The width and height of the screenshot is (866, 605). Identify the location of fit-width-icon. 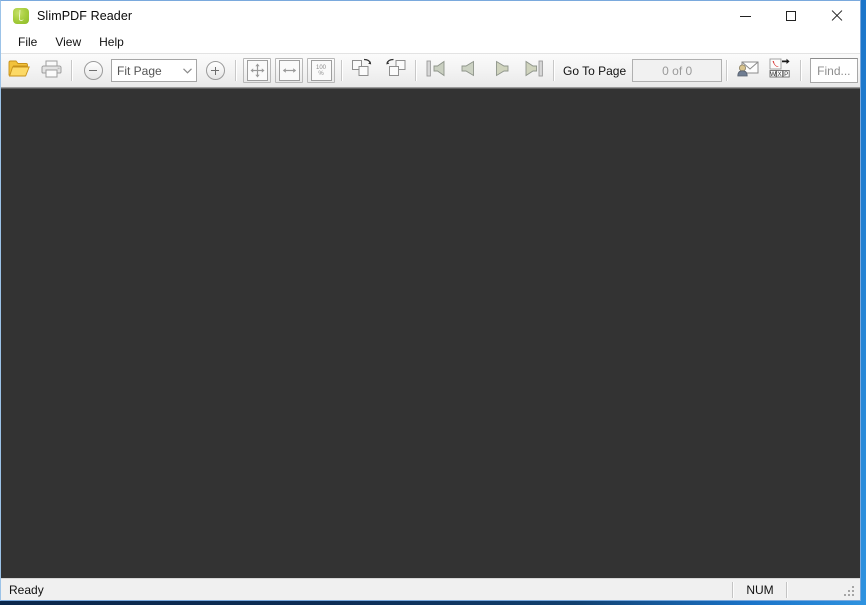
(289, 70).